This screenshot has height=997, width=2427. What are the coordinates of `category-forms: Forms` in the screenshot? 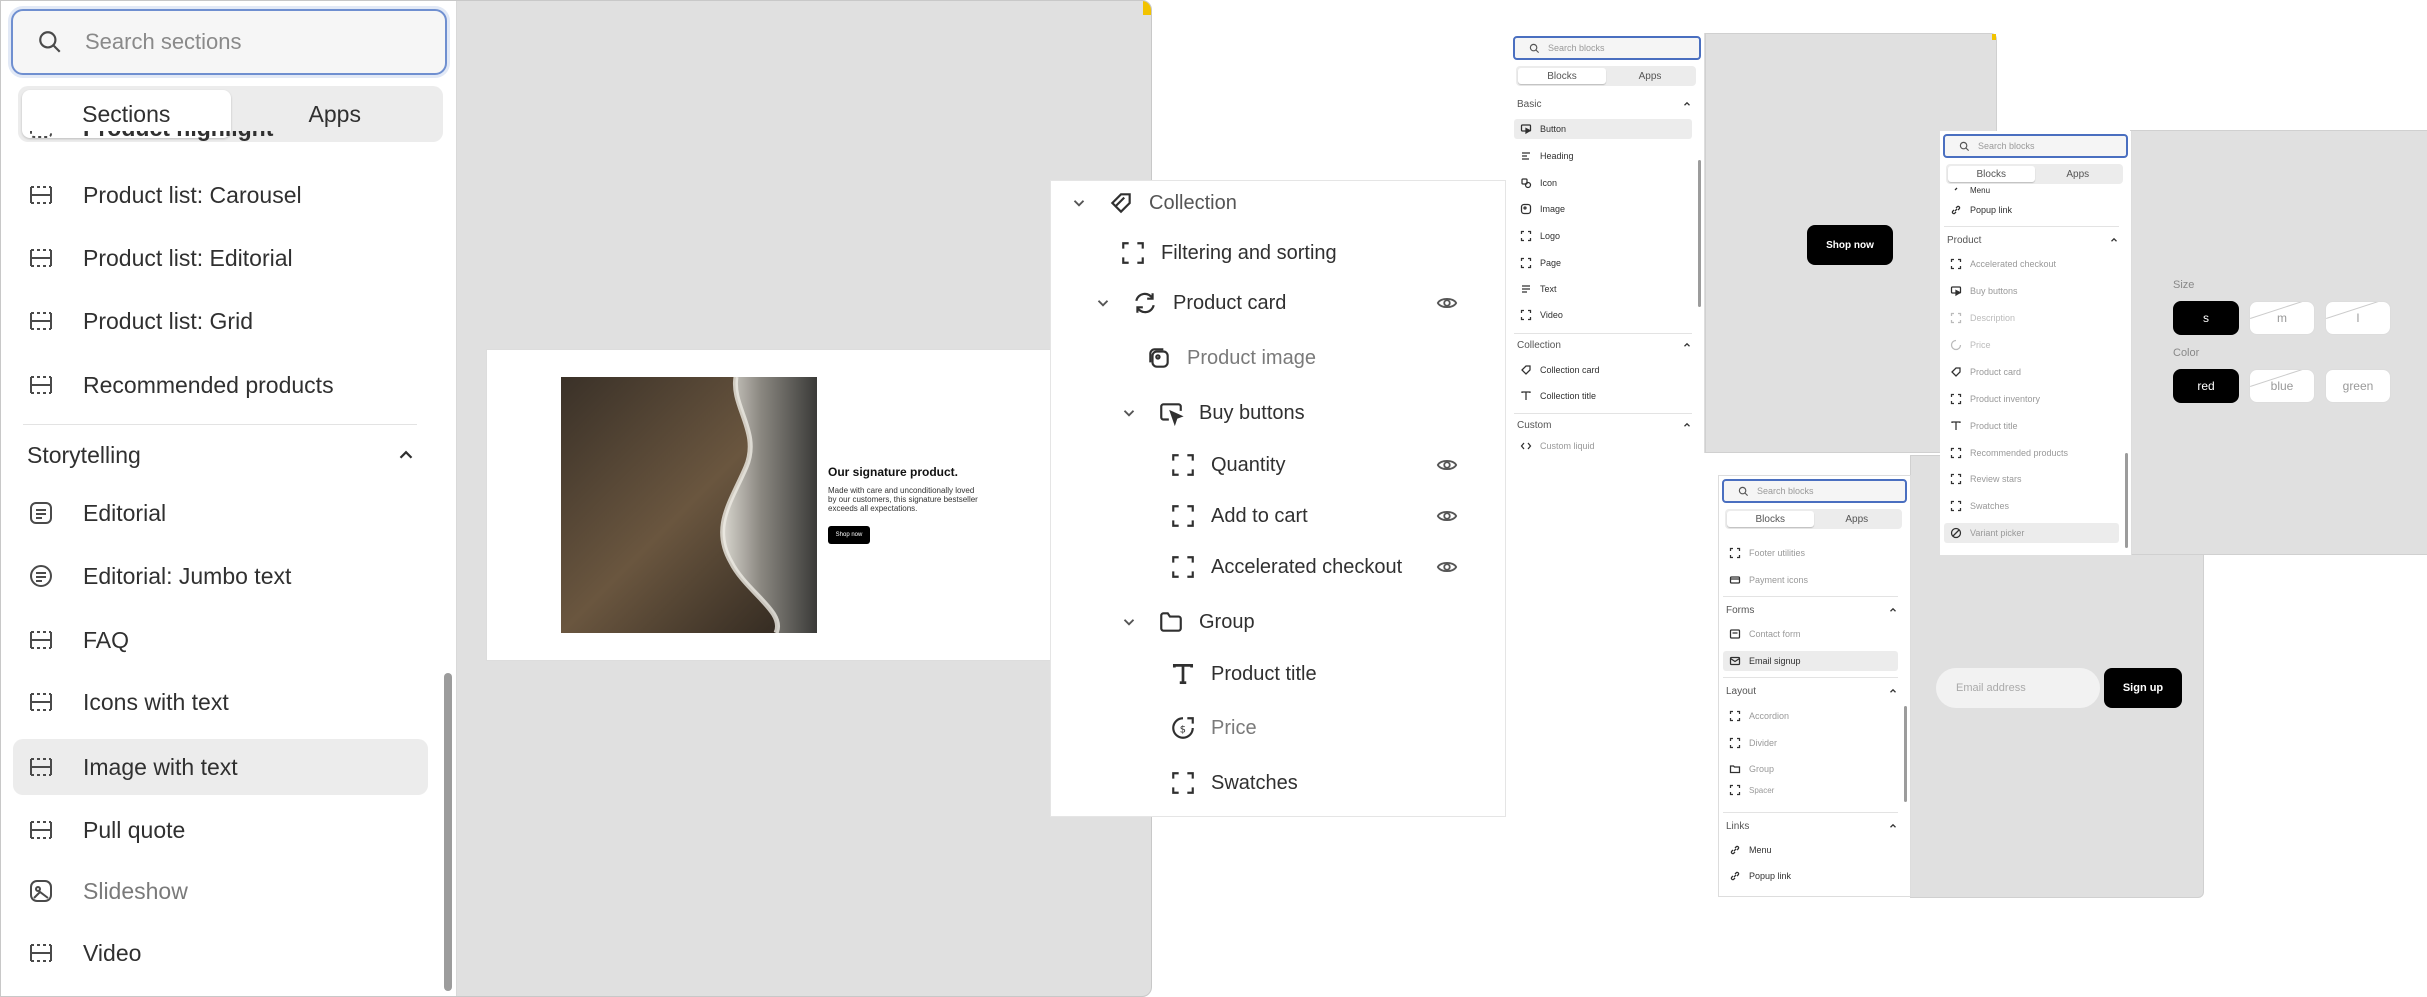 It's located at (1812, 610).